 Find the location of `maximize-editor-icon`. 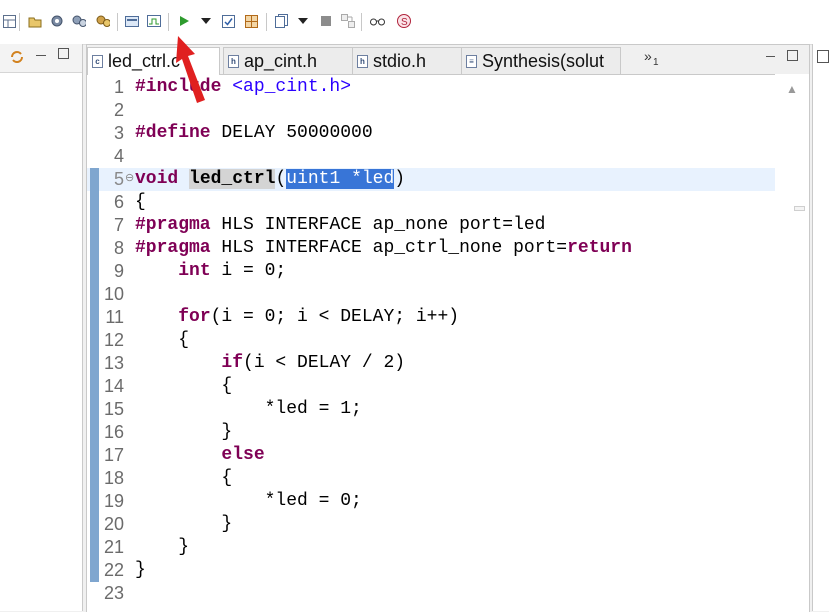

maximize-editor-icon is located at coordinates (792, 55).